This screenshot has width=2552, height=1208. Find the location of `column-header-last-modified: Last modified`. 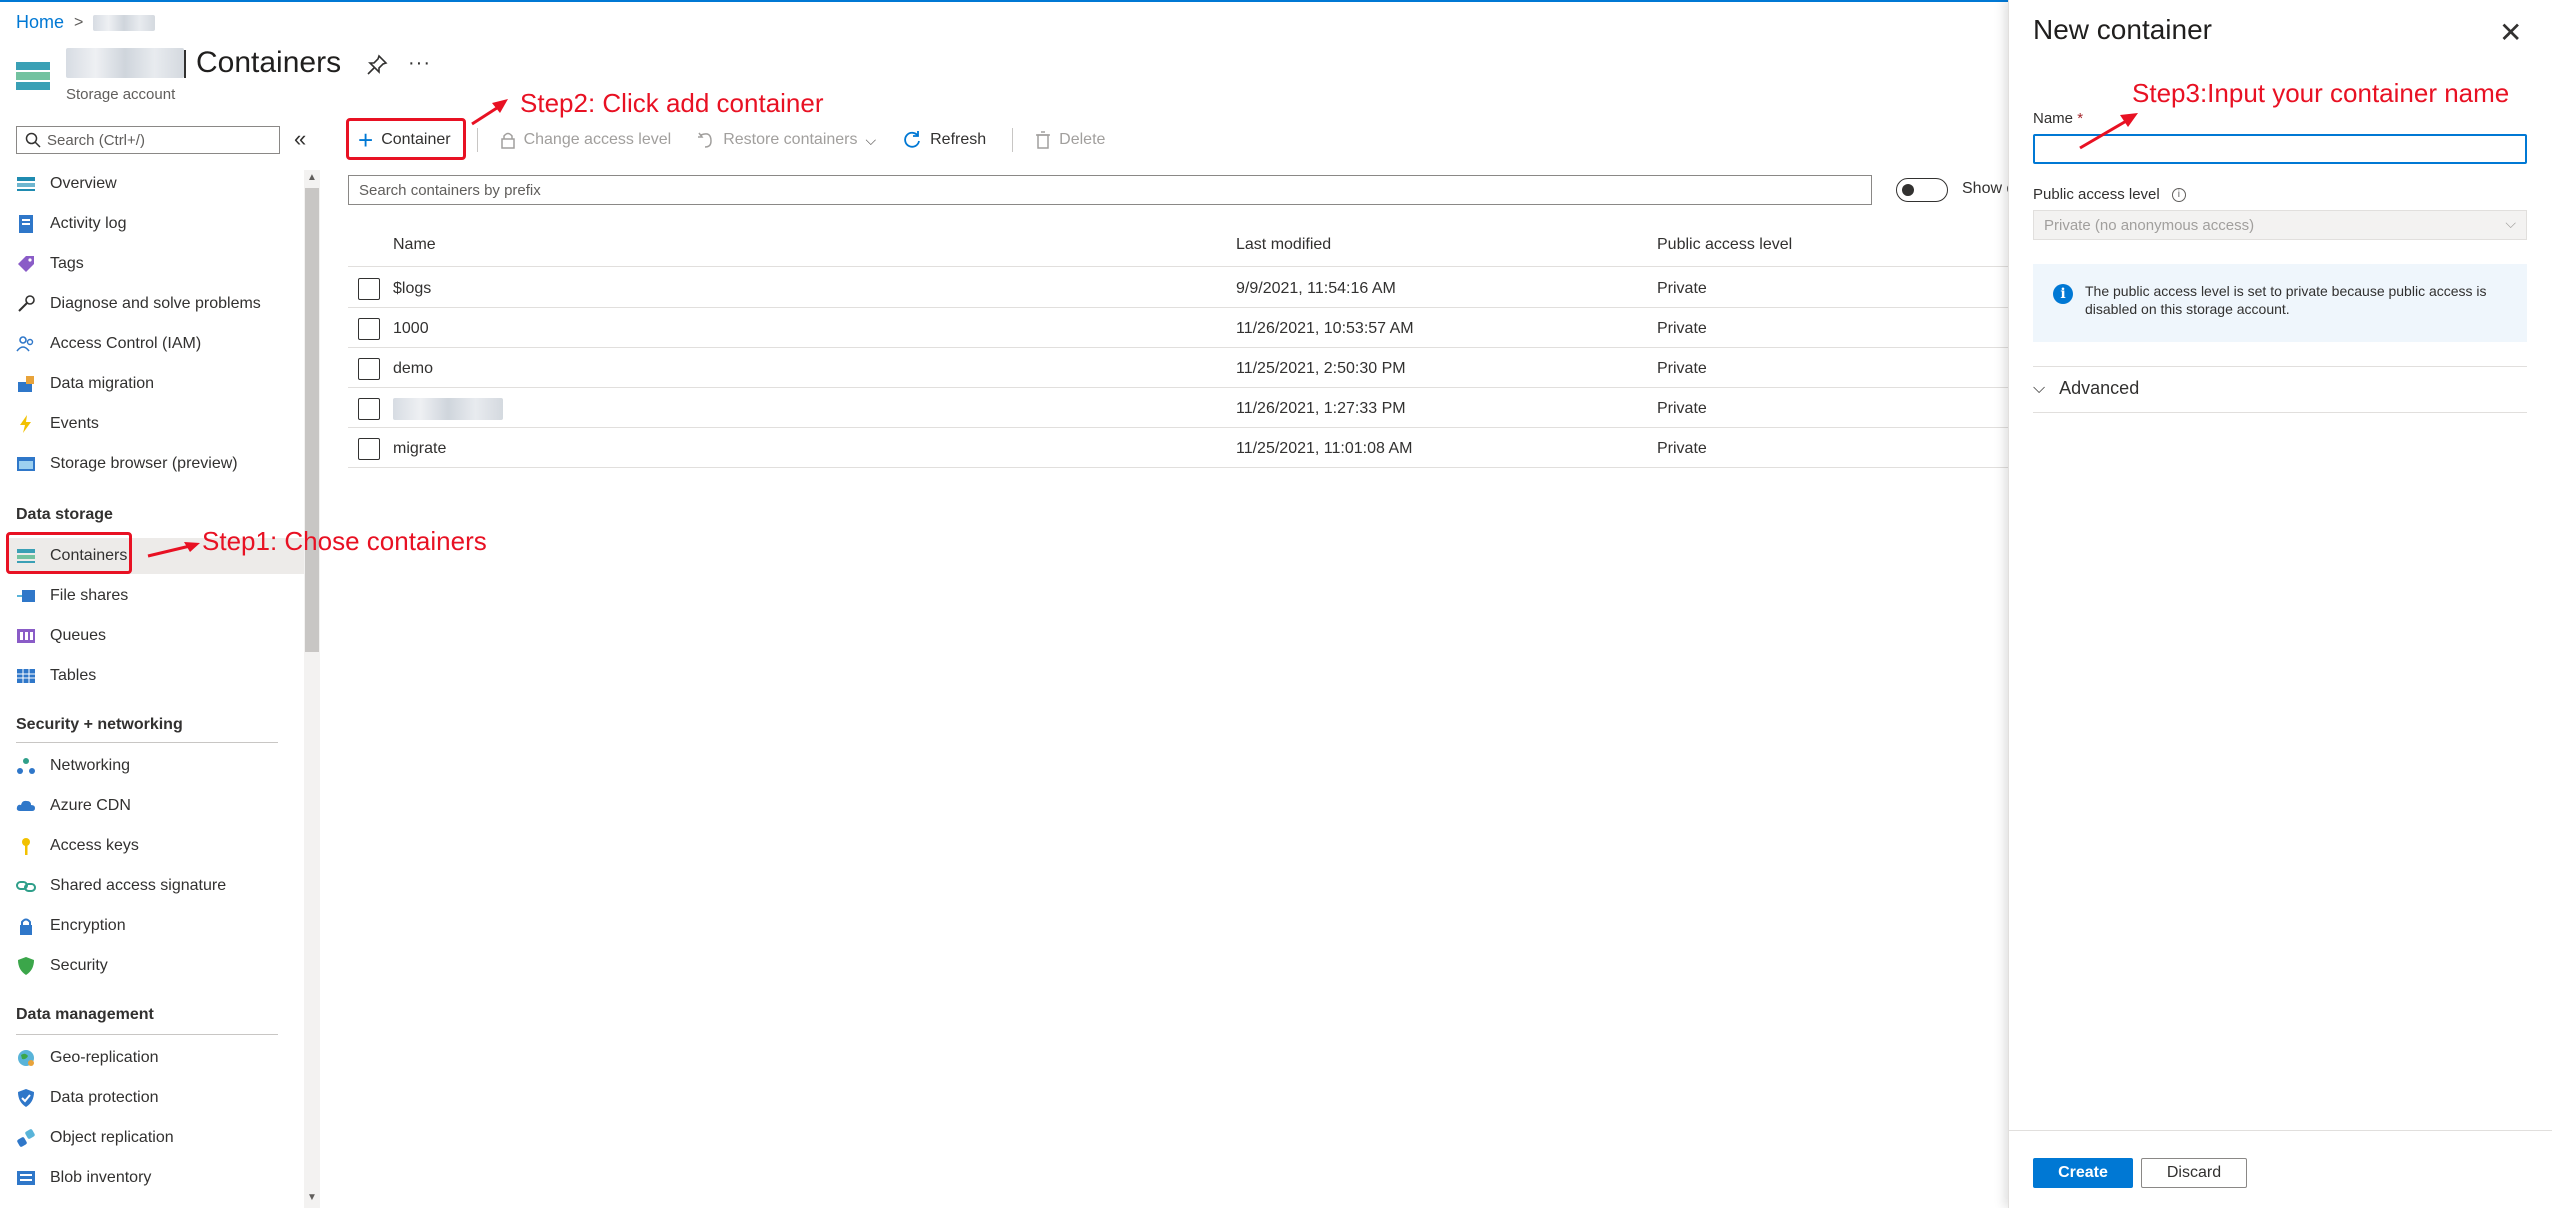

column-header-last-modified: Last modified is located at coordinates (1283, 245).